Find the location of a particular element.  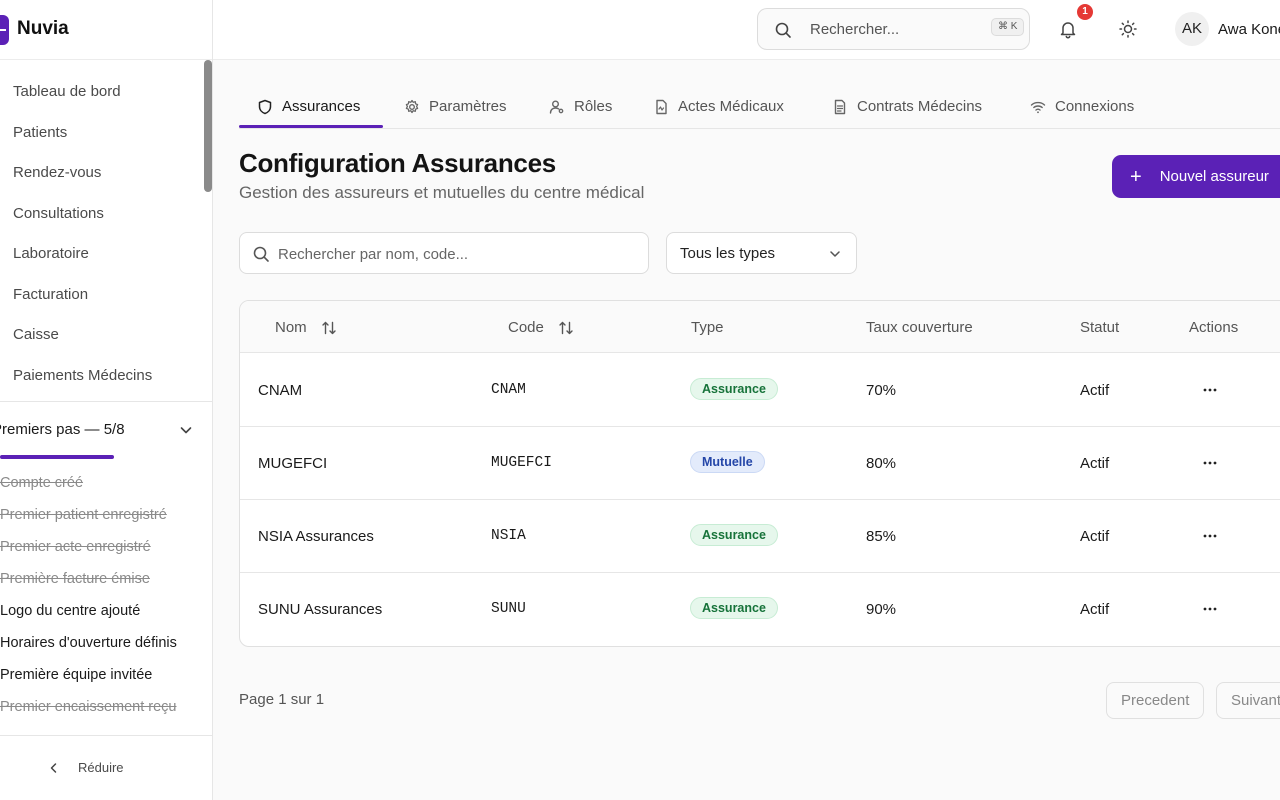

tab-label: Connexions is located at coordinates (1095, 106).